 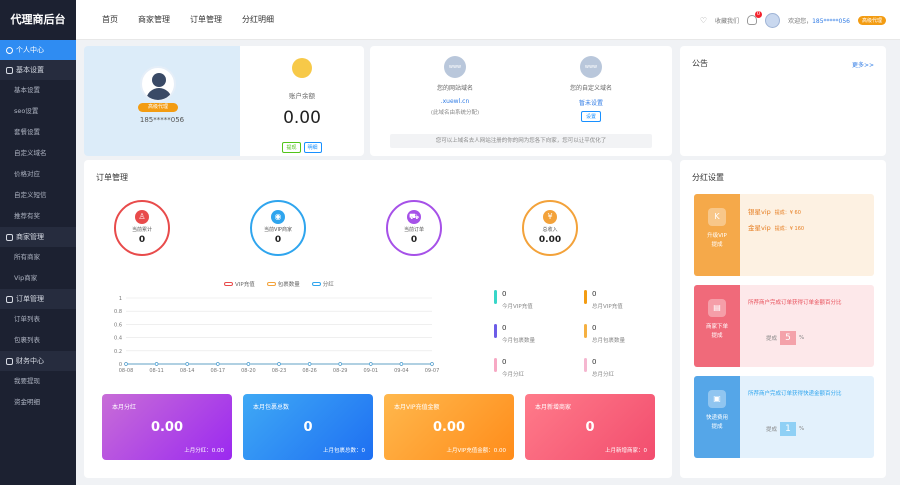 I want to click on stat-label: 总月分红, so click(x=603, y=375).